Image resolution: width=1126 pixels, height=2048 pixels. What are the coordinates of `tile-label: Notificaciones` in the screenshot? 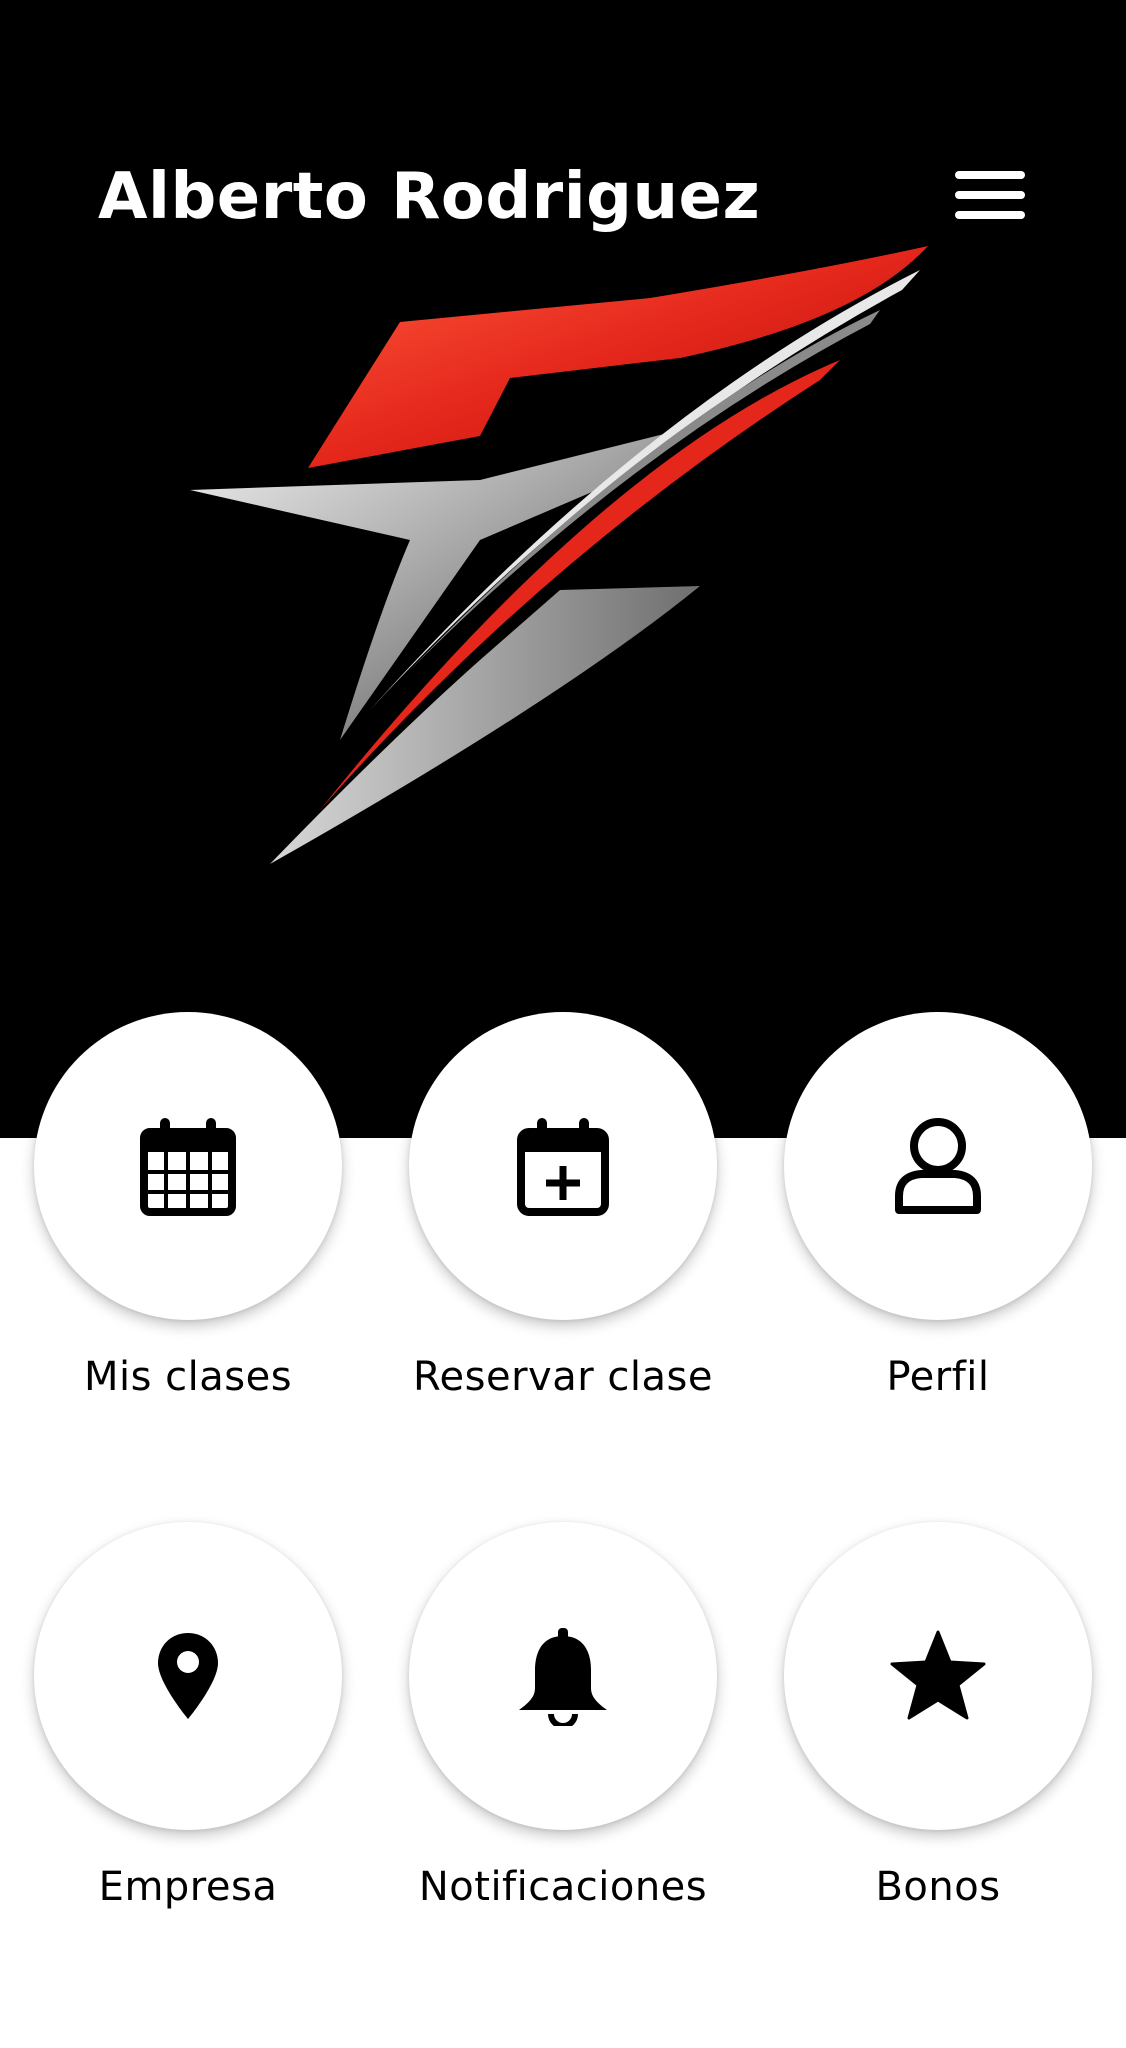 It's located at (563, 1887).